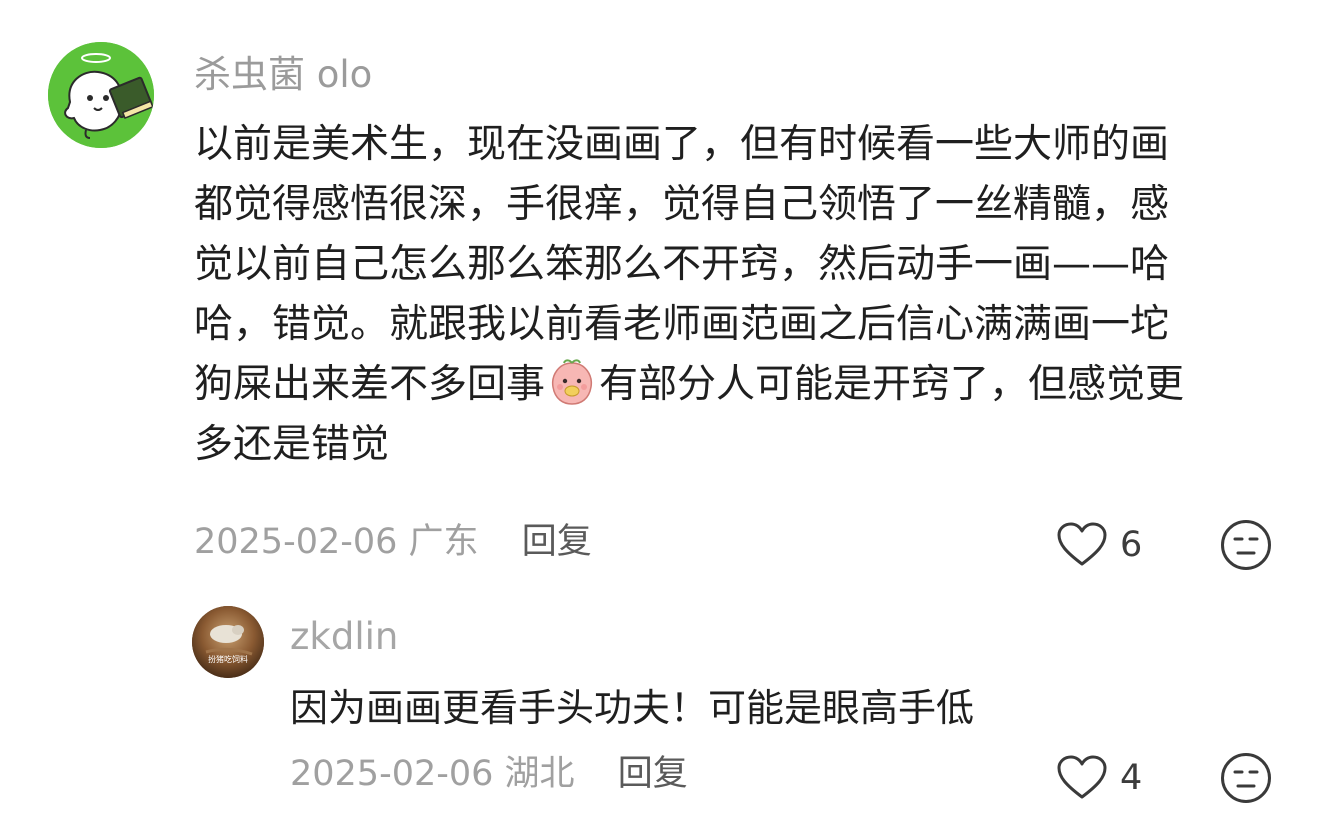  What do you see at coordinates (539, 774) in the screenshot?
I see `reply-location: 湖北` at bounding box center [539, 774].